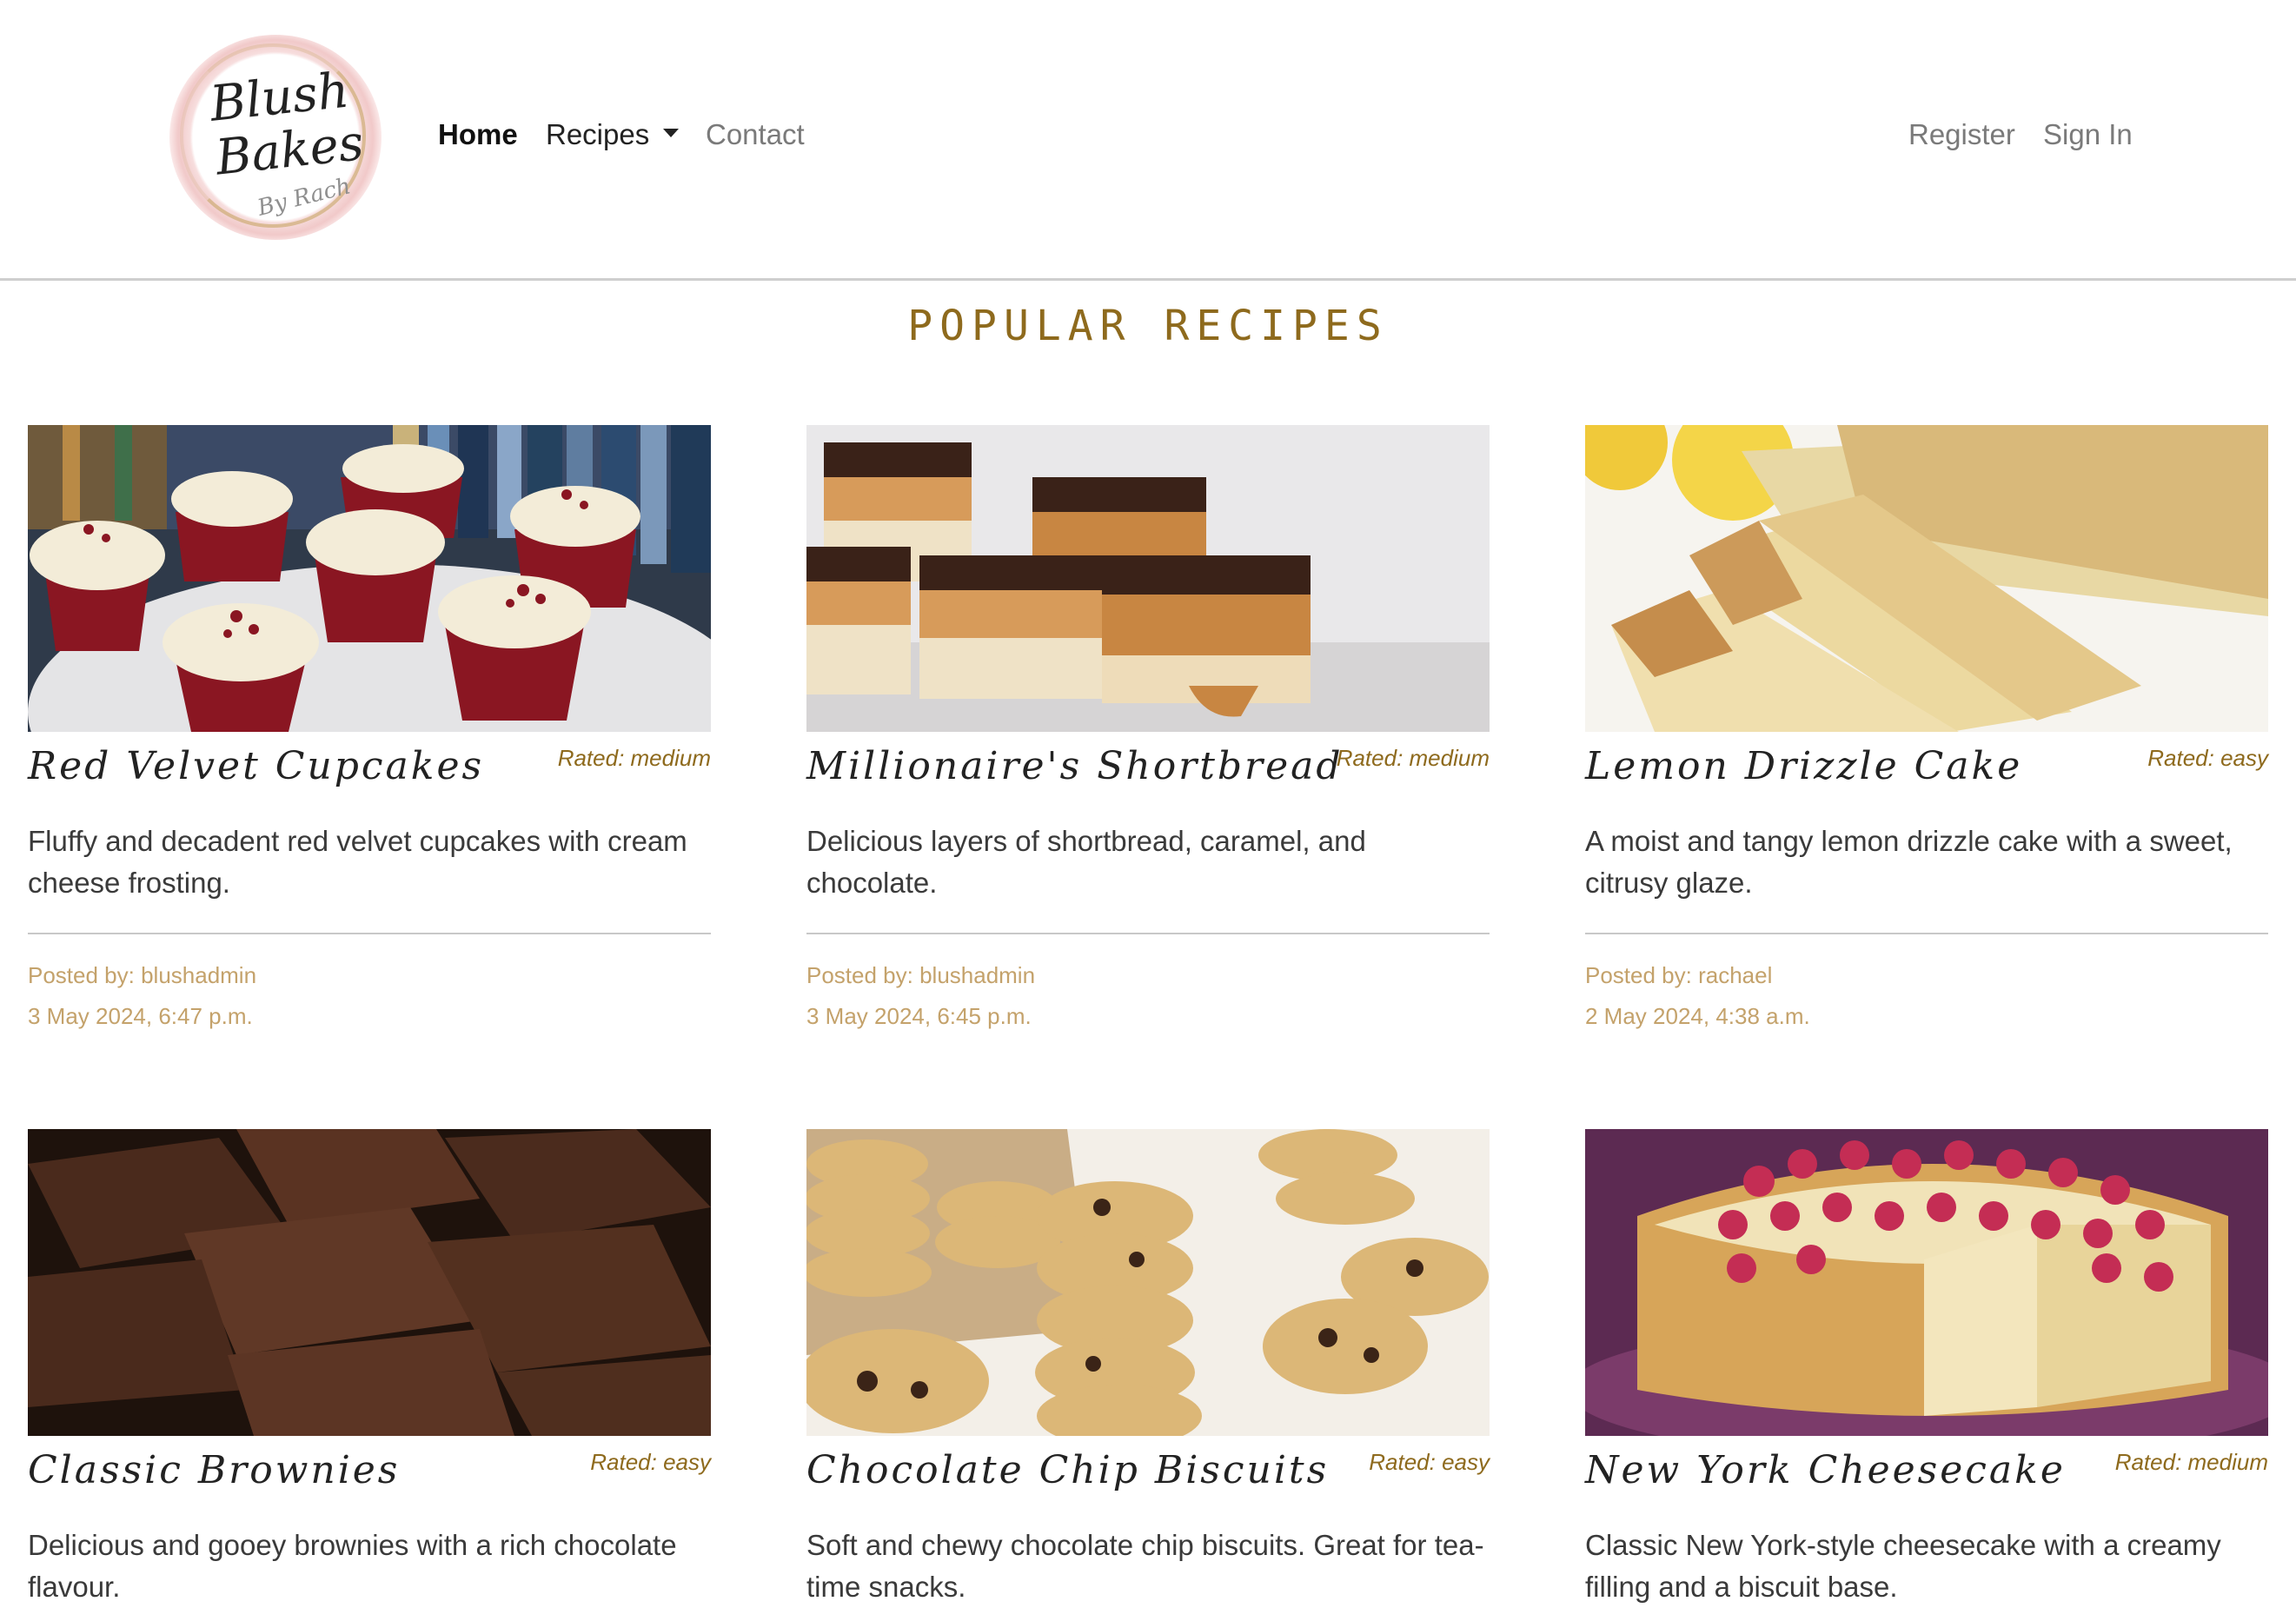 This screenshot has width=2296, height=1608. Describe the element at coordinates (1148, 326) in the screenshot. I see `popular-recipes-heading: Popular Recipes` at that location.